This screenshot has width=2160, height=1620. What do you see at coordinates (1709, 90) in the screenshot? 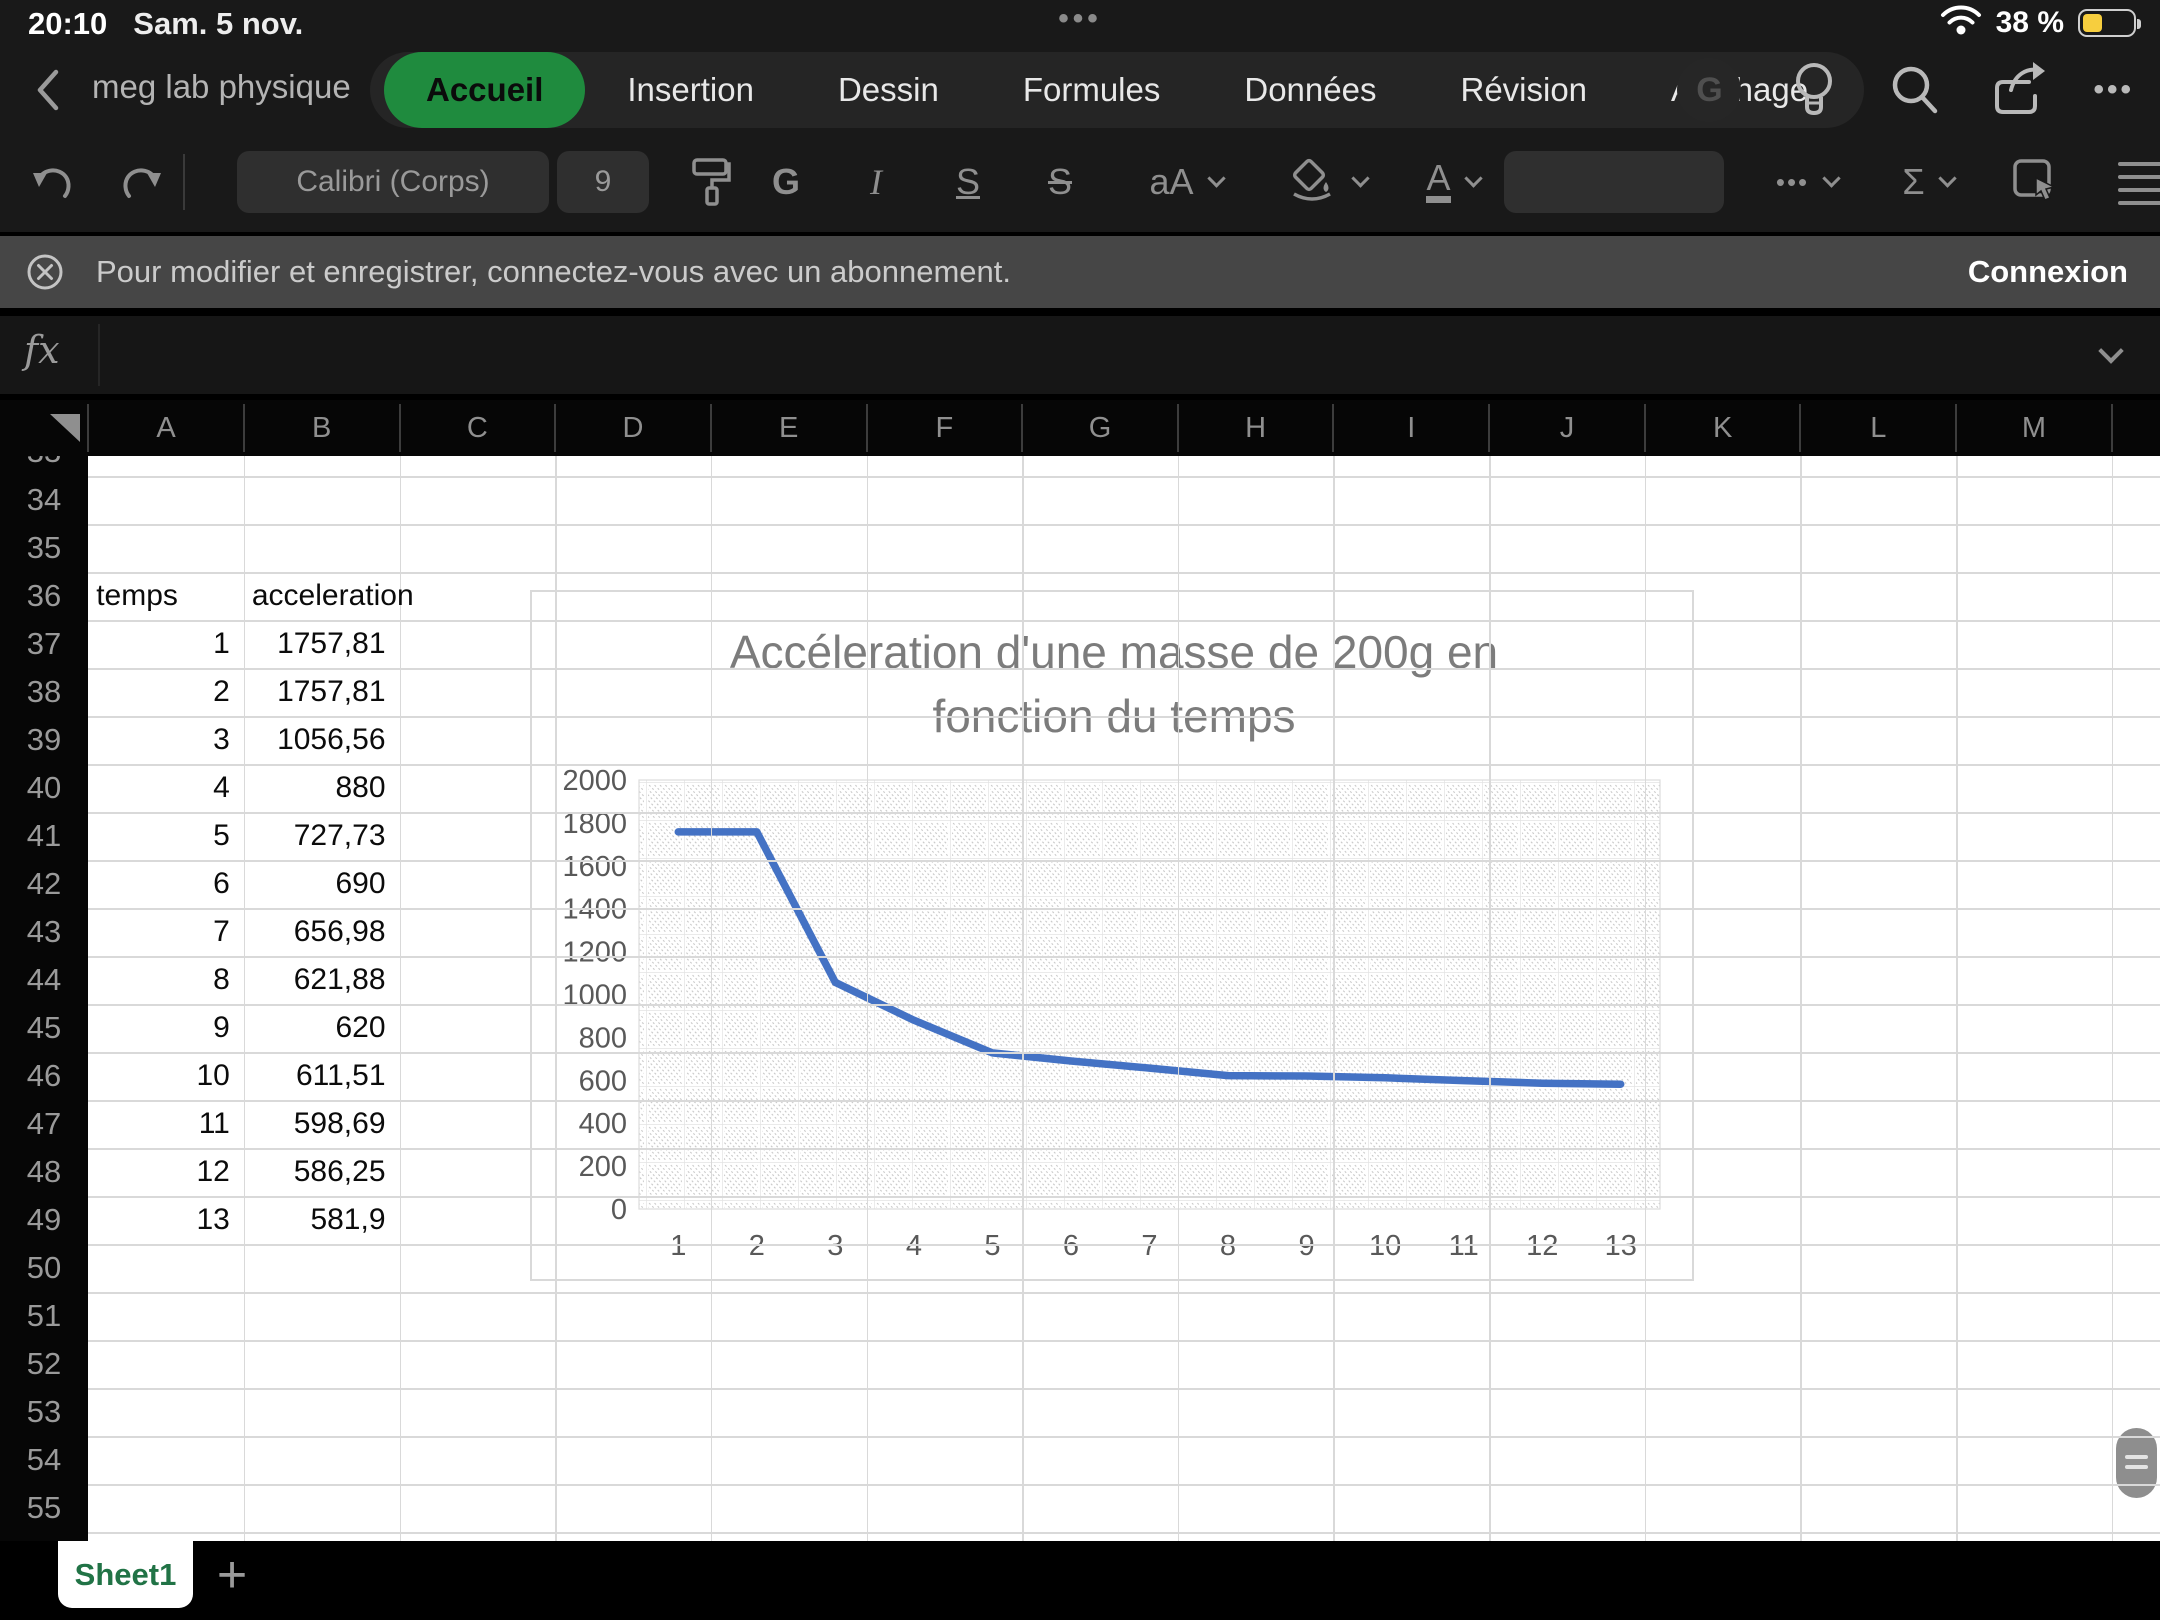
I see `profile-avatar: G` at bounding box center [1709, 90].